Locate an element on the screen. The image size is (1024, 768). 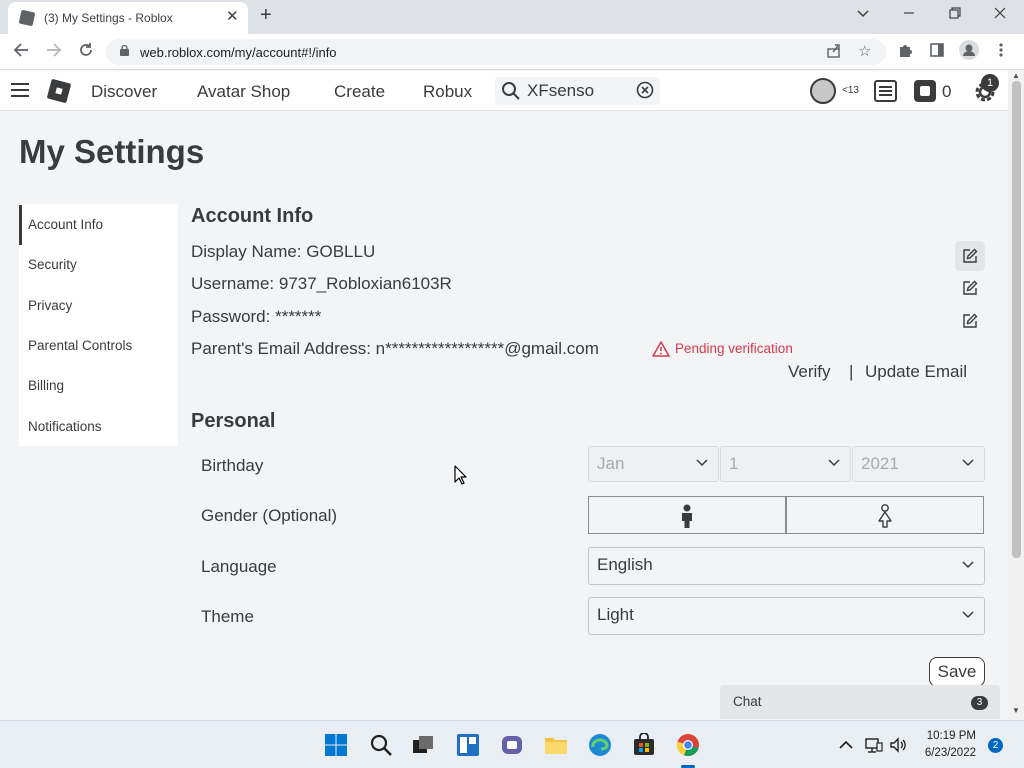
restore-icon is located at coordinates (955, 14).